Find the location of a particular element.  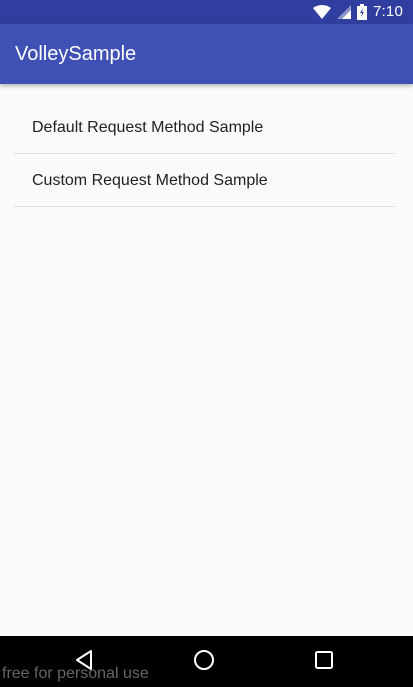

list-item-label: Default Request Method Sample is located at coordinates (148, 127).